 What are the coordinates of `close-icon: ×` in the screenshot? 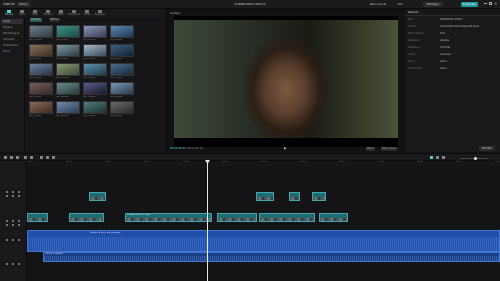 It's located at (495, 3).